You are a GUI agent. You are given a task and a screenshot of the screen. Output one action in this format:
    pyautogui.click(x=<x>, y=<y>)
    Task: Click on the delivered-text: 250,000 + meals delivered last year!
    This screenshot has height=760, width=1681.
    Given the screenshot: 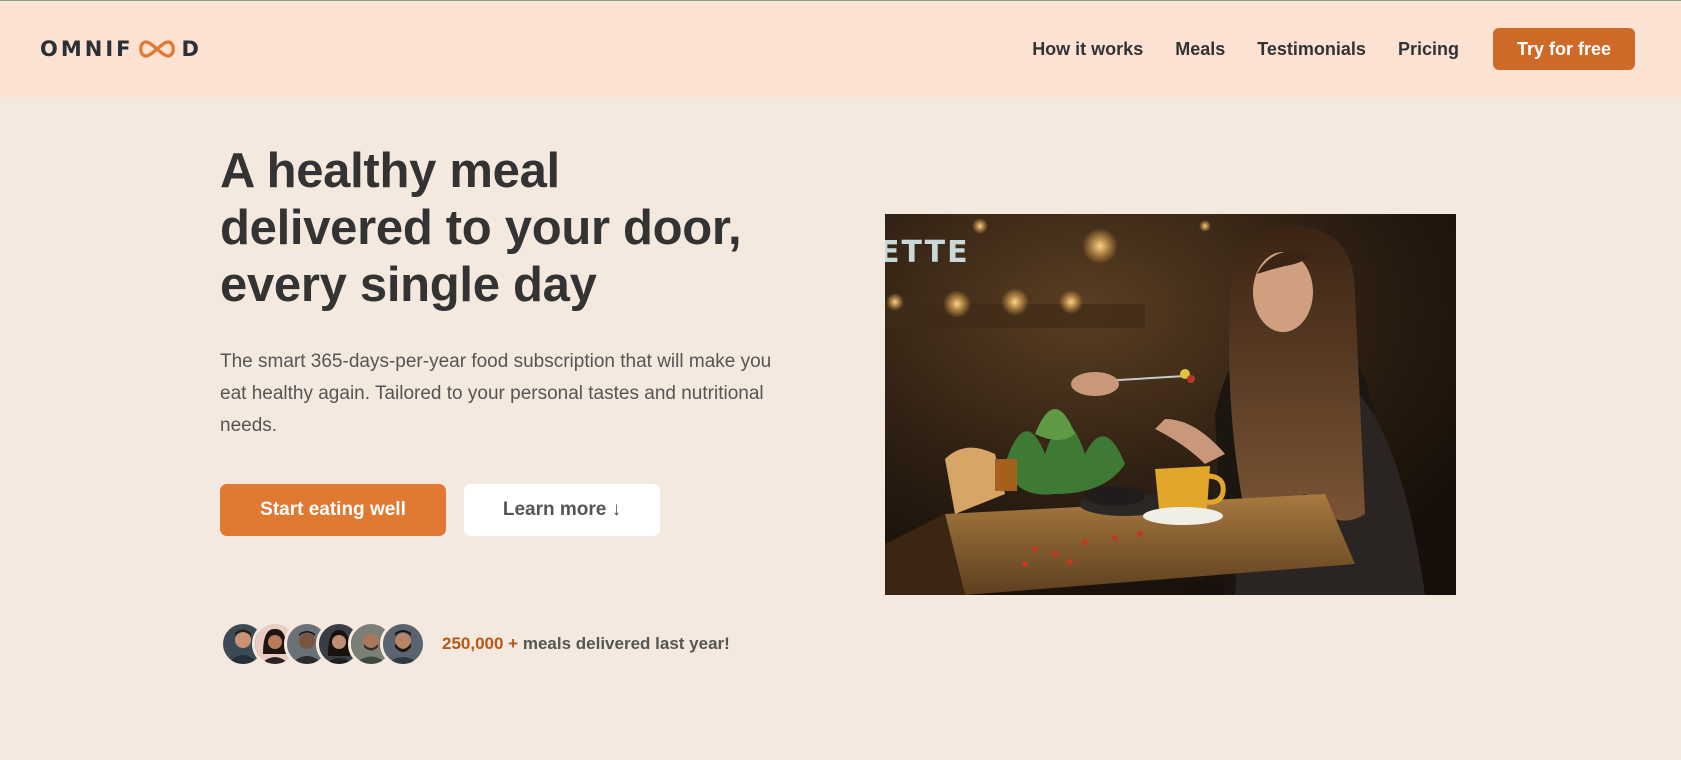 What is the action you would take?
    pyautogui.click(x=586, y=644)
    